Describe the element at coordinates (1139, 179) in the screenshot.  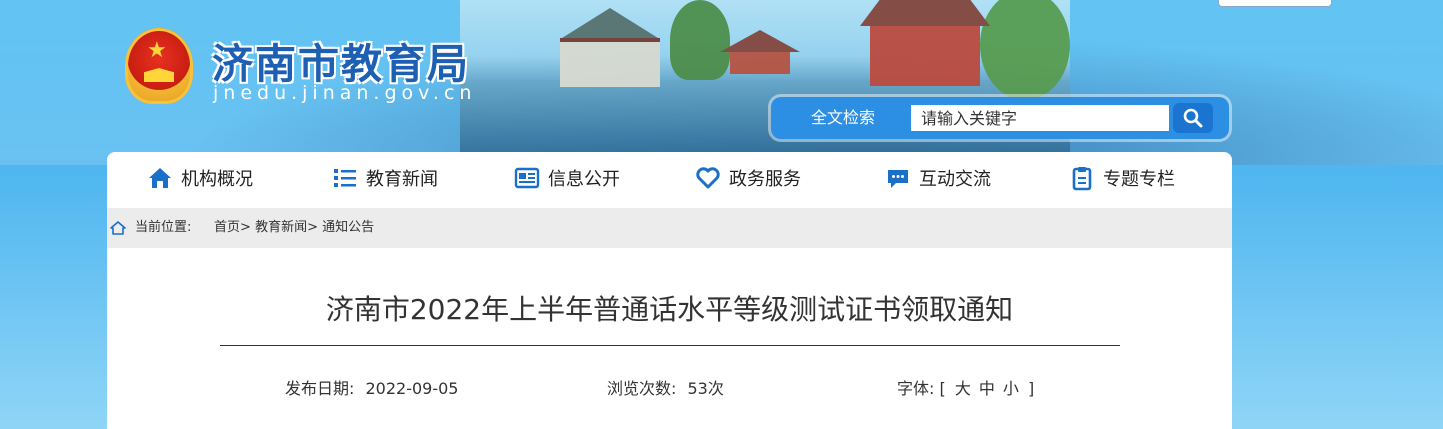
I see `nav-label: 专题专栏` at that location.